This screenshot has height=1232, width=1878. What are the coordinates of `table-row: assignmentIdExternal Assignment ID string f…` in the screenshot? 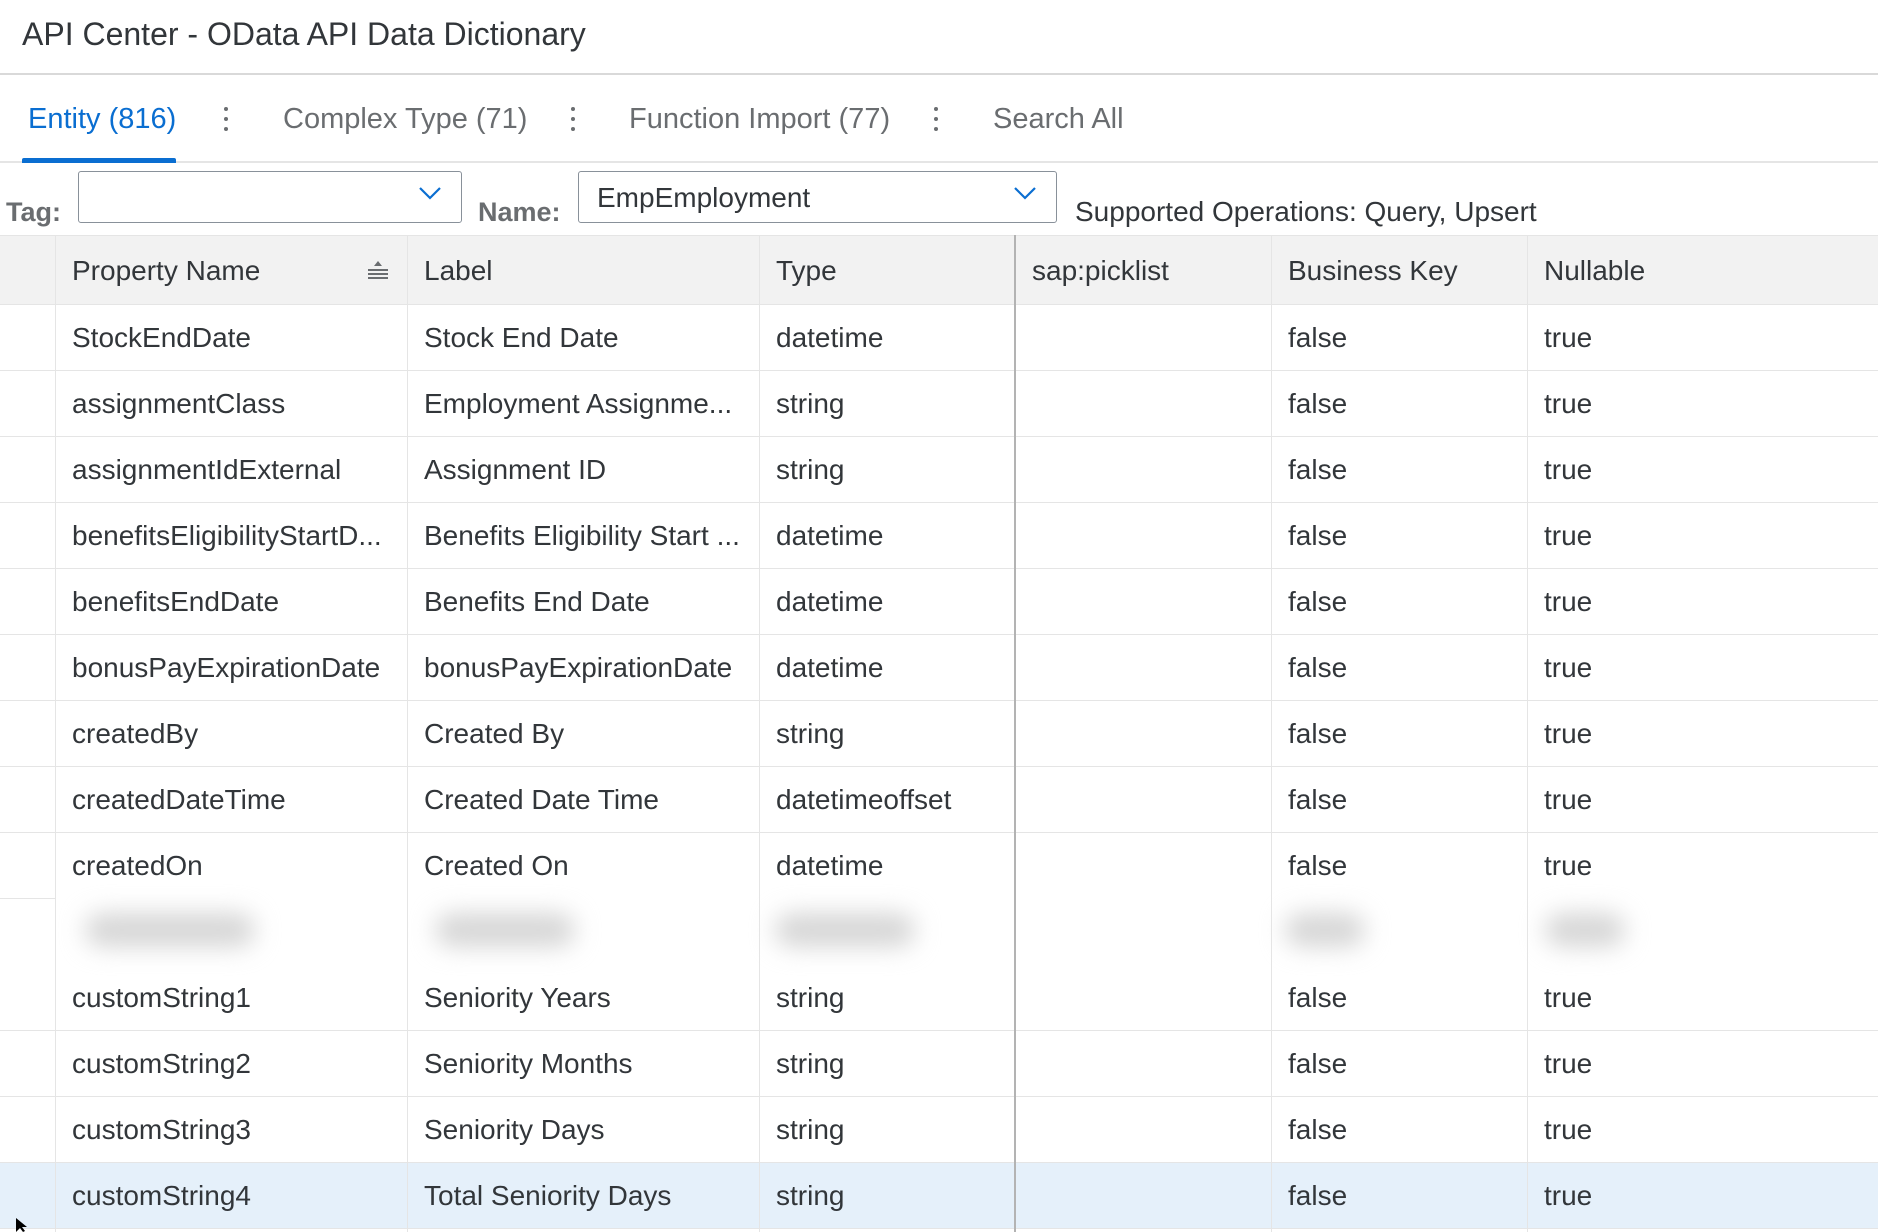 It's located at (939, 470).